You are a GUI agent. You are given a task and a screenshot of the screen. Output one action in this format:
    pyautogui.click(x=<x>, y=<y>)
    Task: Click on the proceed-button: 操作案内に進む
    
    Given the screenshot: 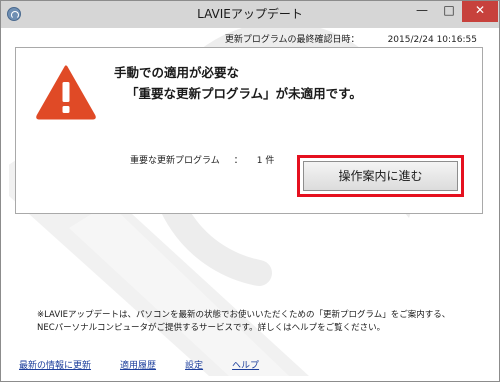 What is the action you would take?
    pyautogui.click(x=380, y=176)
    